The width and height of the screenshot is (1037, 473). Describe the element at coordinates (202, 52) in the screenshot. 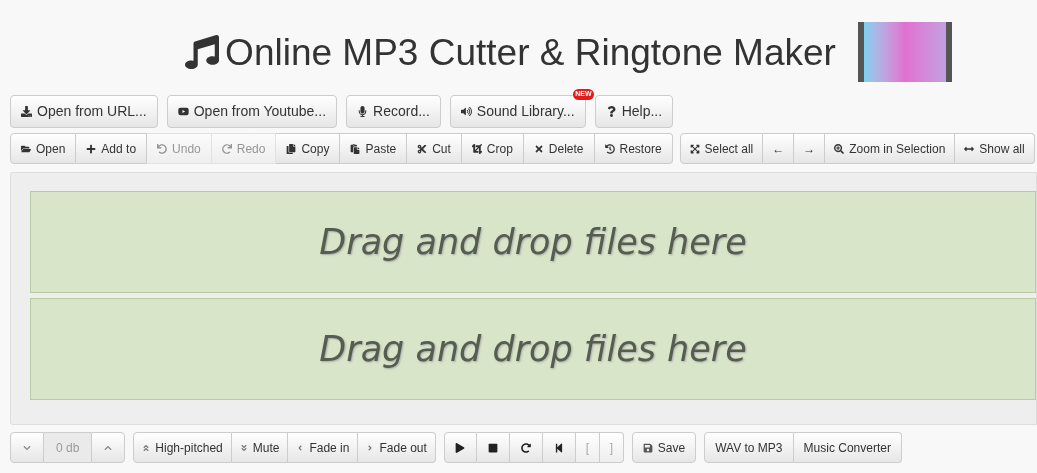

I see `music-note-icon` at that location.